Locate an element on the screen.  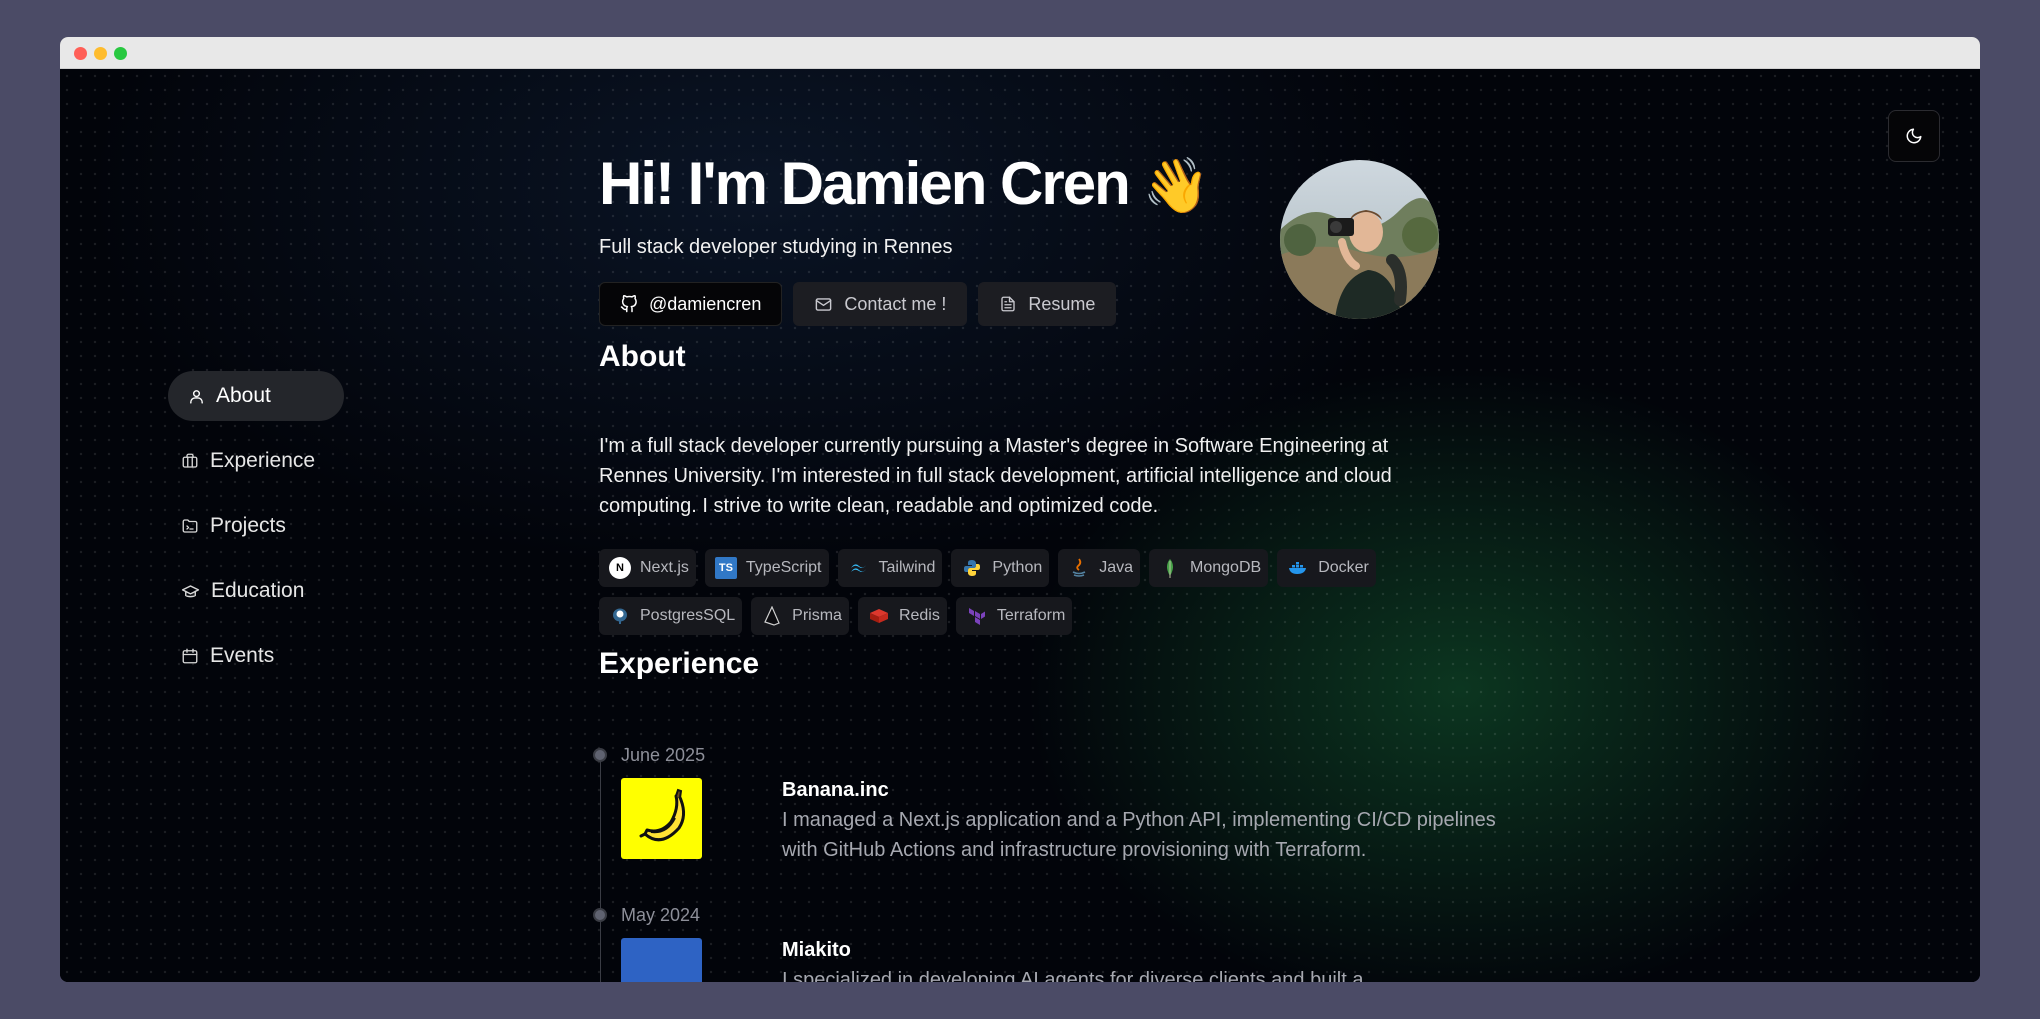
tailwind-icon is located at coordinates (859, 568).